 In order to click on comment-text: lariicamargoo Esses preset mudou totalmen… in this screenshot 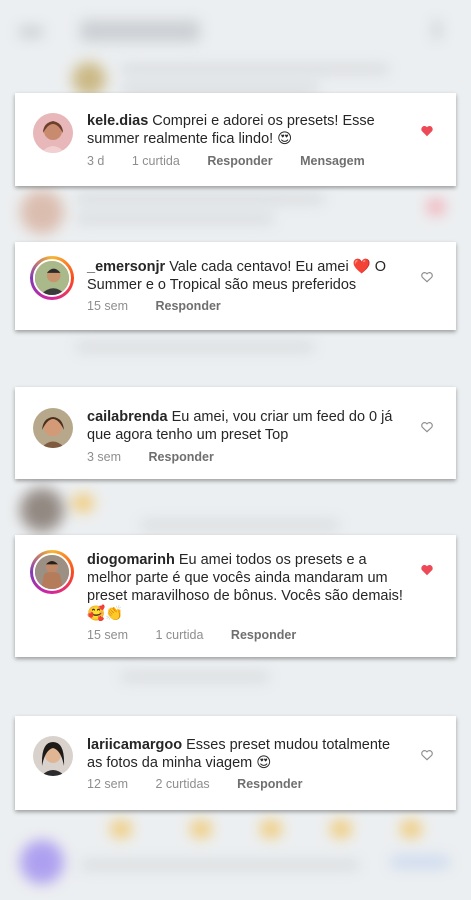, I will do `click(247, 754)`.